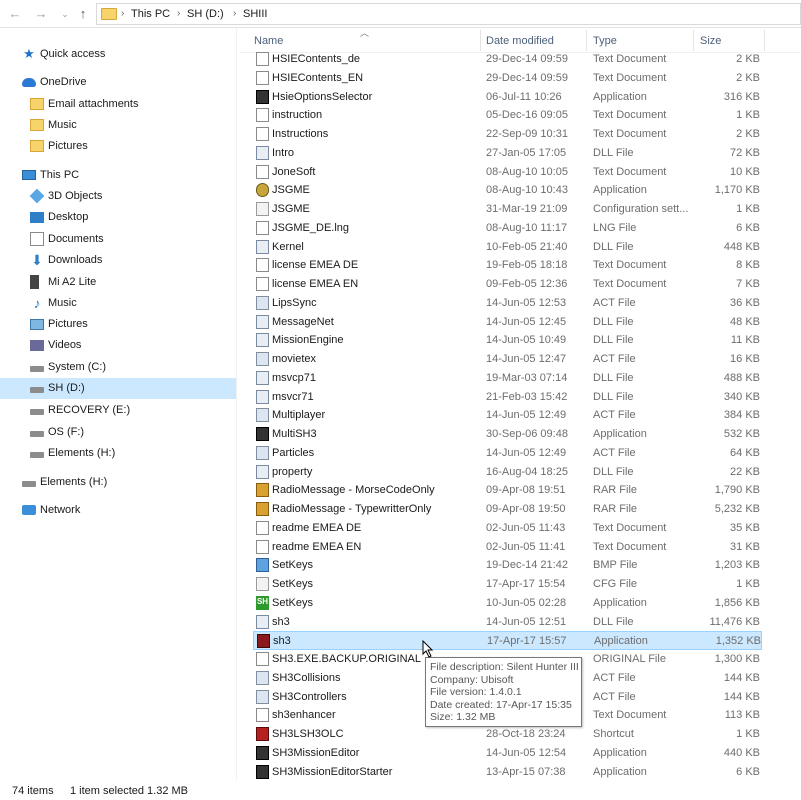 This screenshot has height=800, width=801. I want to click on sidebar-item: Music, so click(118, 125).